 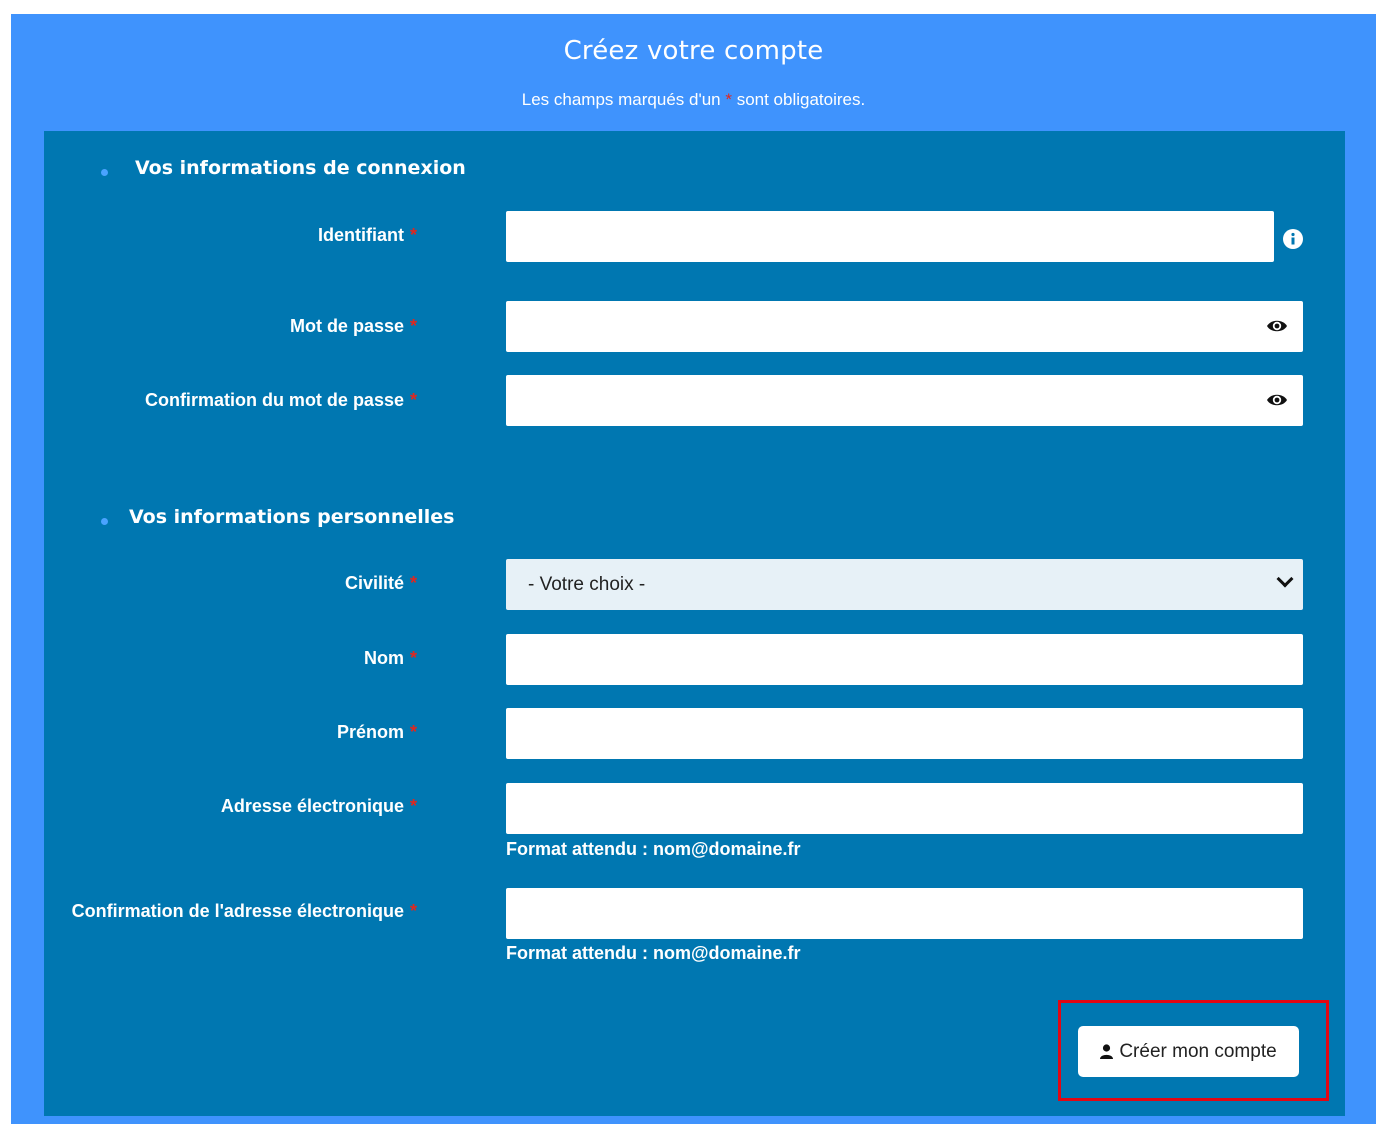 I want to click on civilite-selected-value: - Votre choix -, so click(x=587, y=584).